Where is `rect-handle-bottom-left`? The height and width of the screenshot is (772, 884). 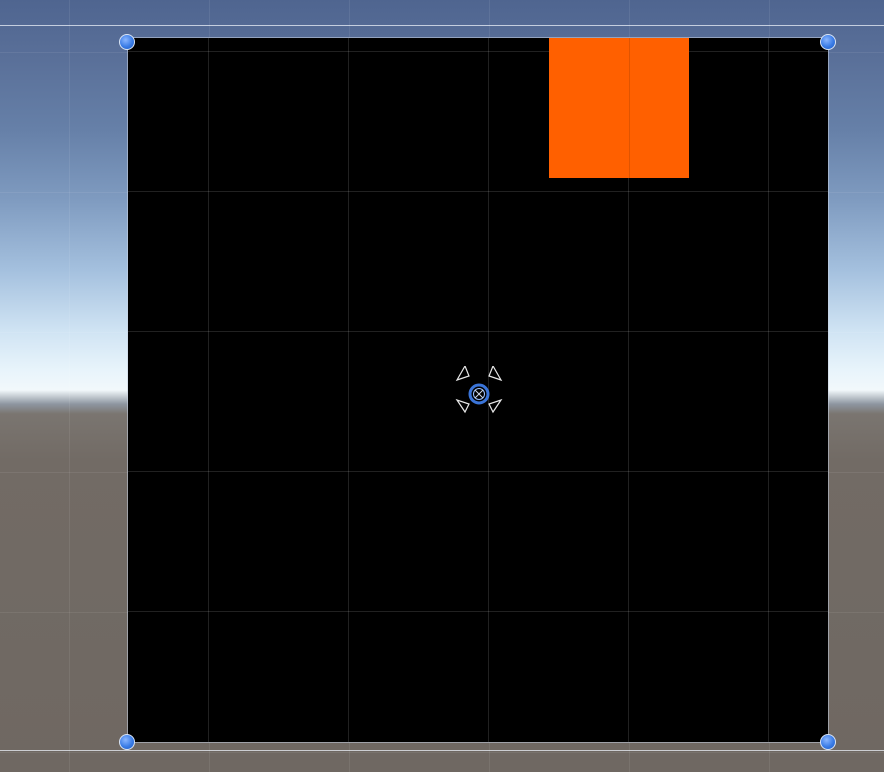
rect-handle-bottom-left is located at coordinates (127, 742).